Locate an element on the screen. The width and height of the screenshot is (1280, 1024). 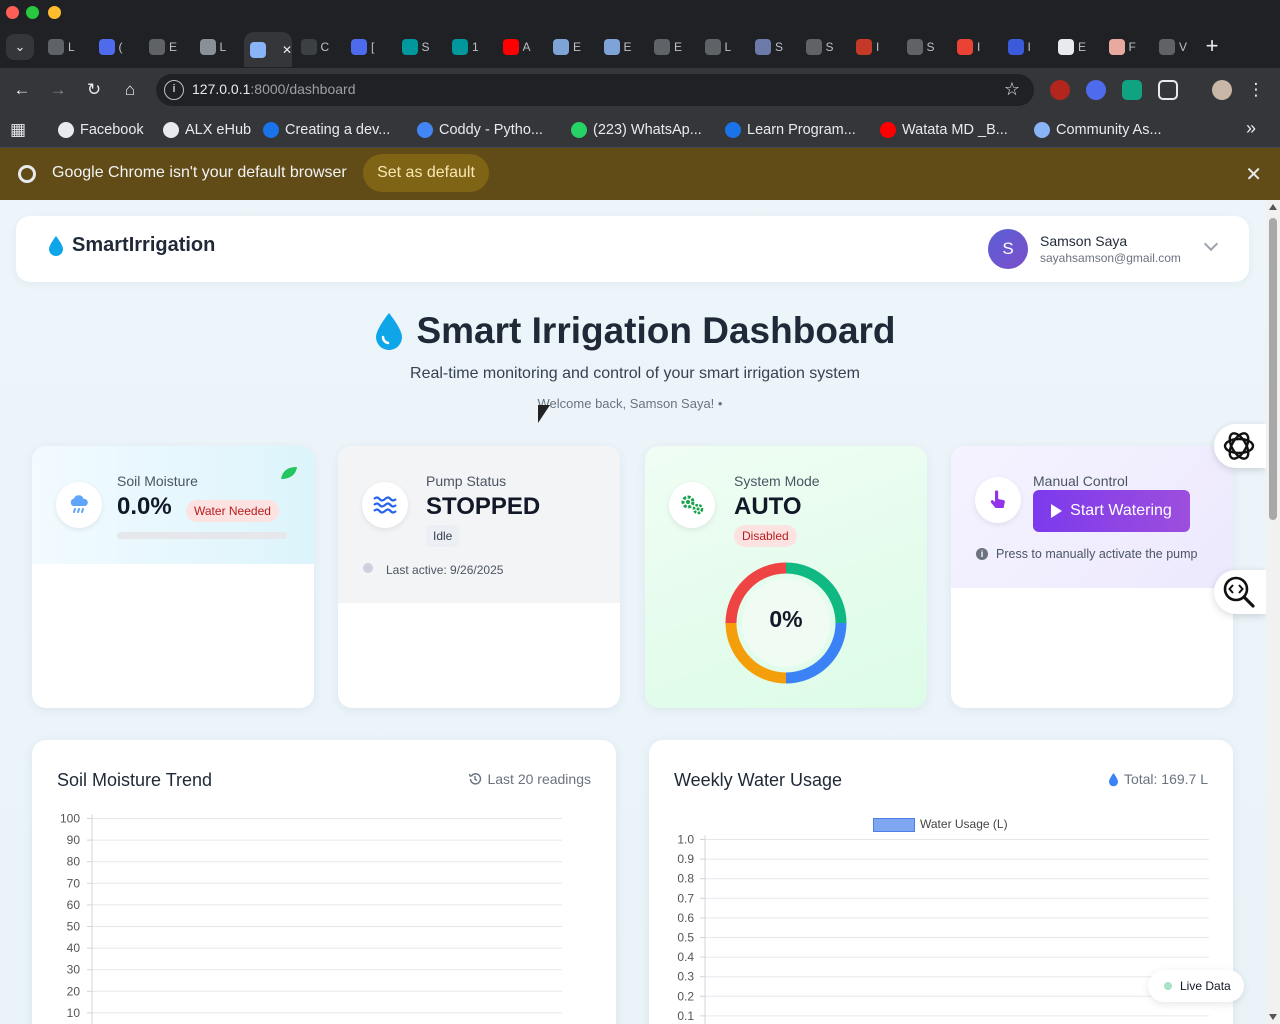
chrome-menu-icon: ⋮ is located at coordinates (1256, 90).